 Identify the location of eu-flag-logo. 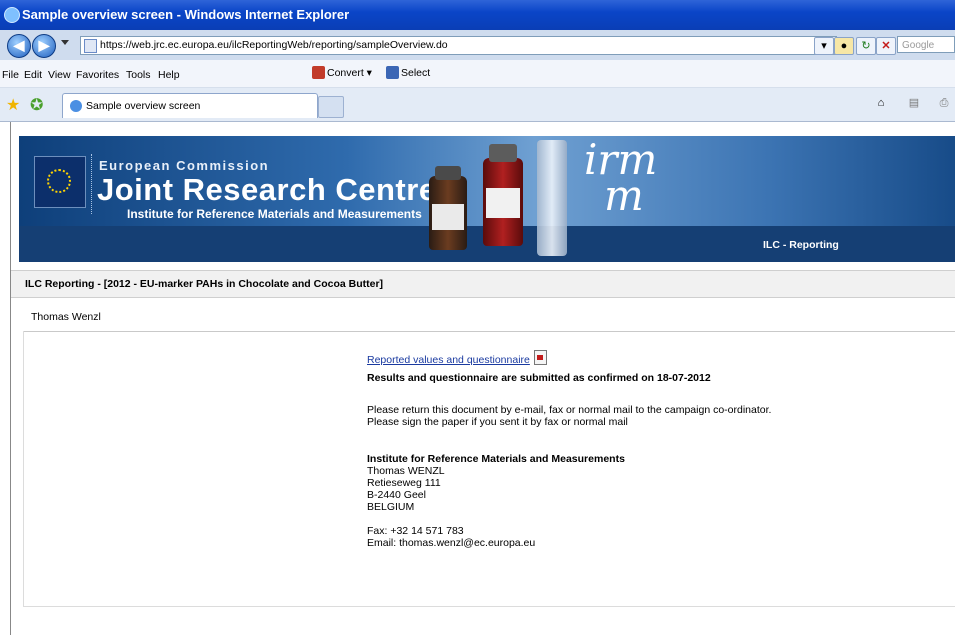
(60, 182).